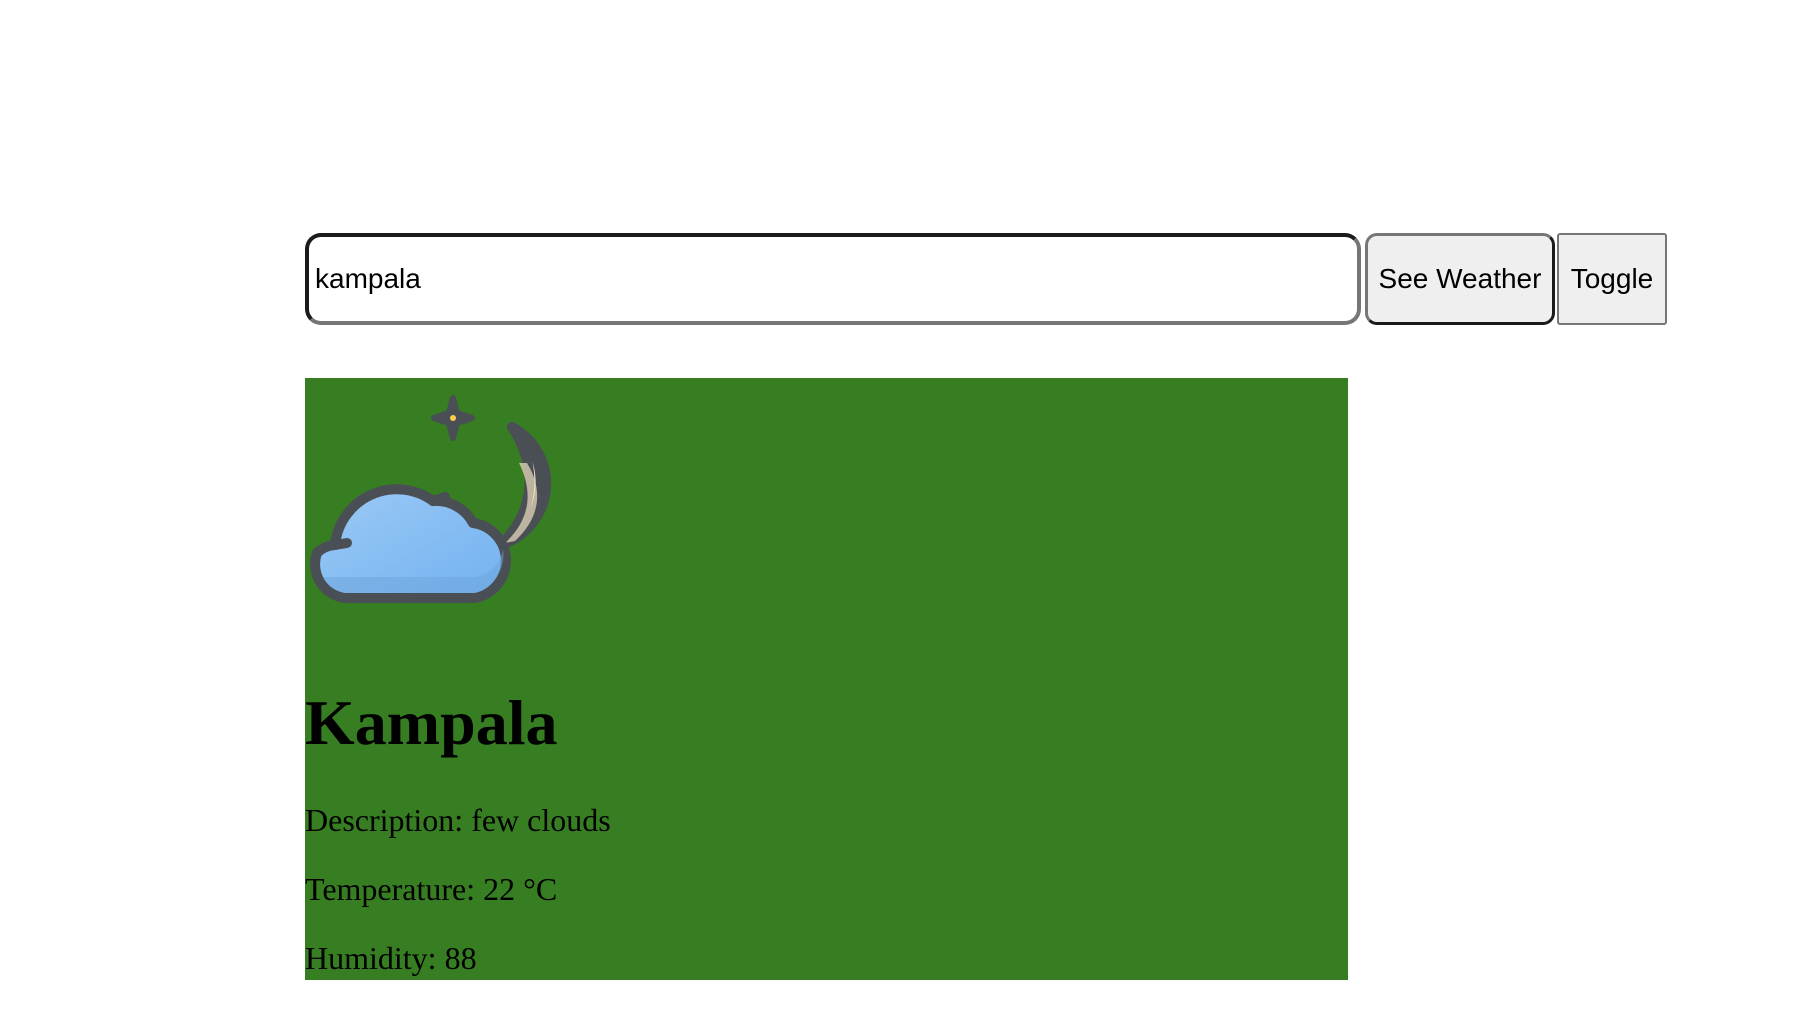 The height and width of the screenshot is (1034, 1812). What do you see at coordinates (1460, 279) in the screenshot?
I see `see-weather-button: See Weather` at bounding box center [1460, 279].